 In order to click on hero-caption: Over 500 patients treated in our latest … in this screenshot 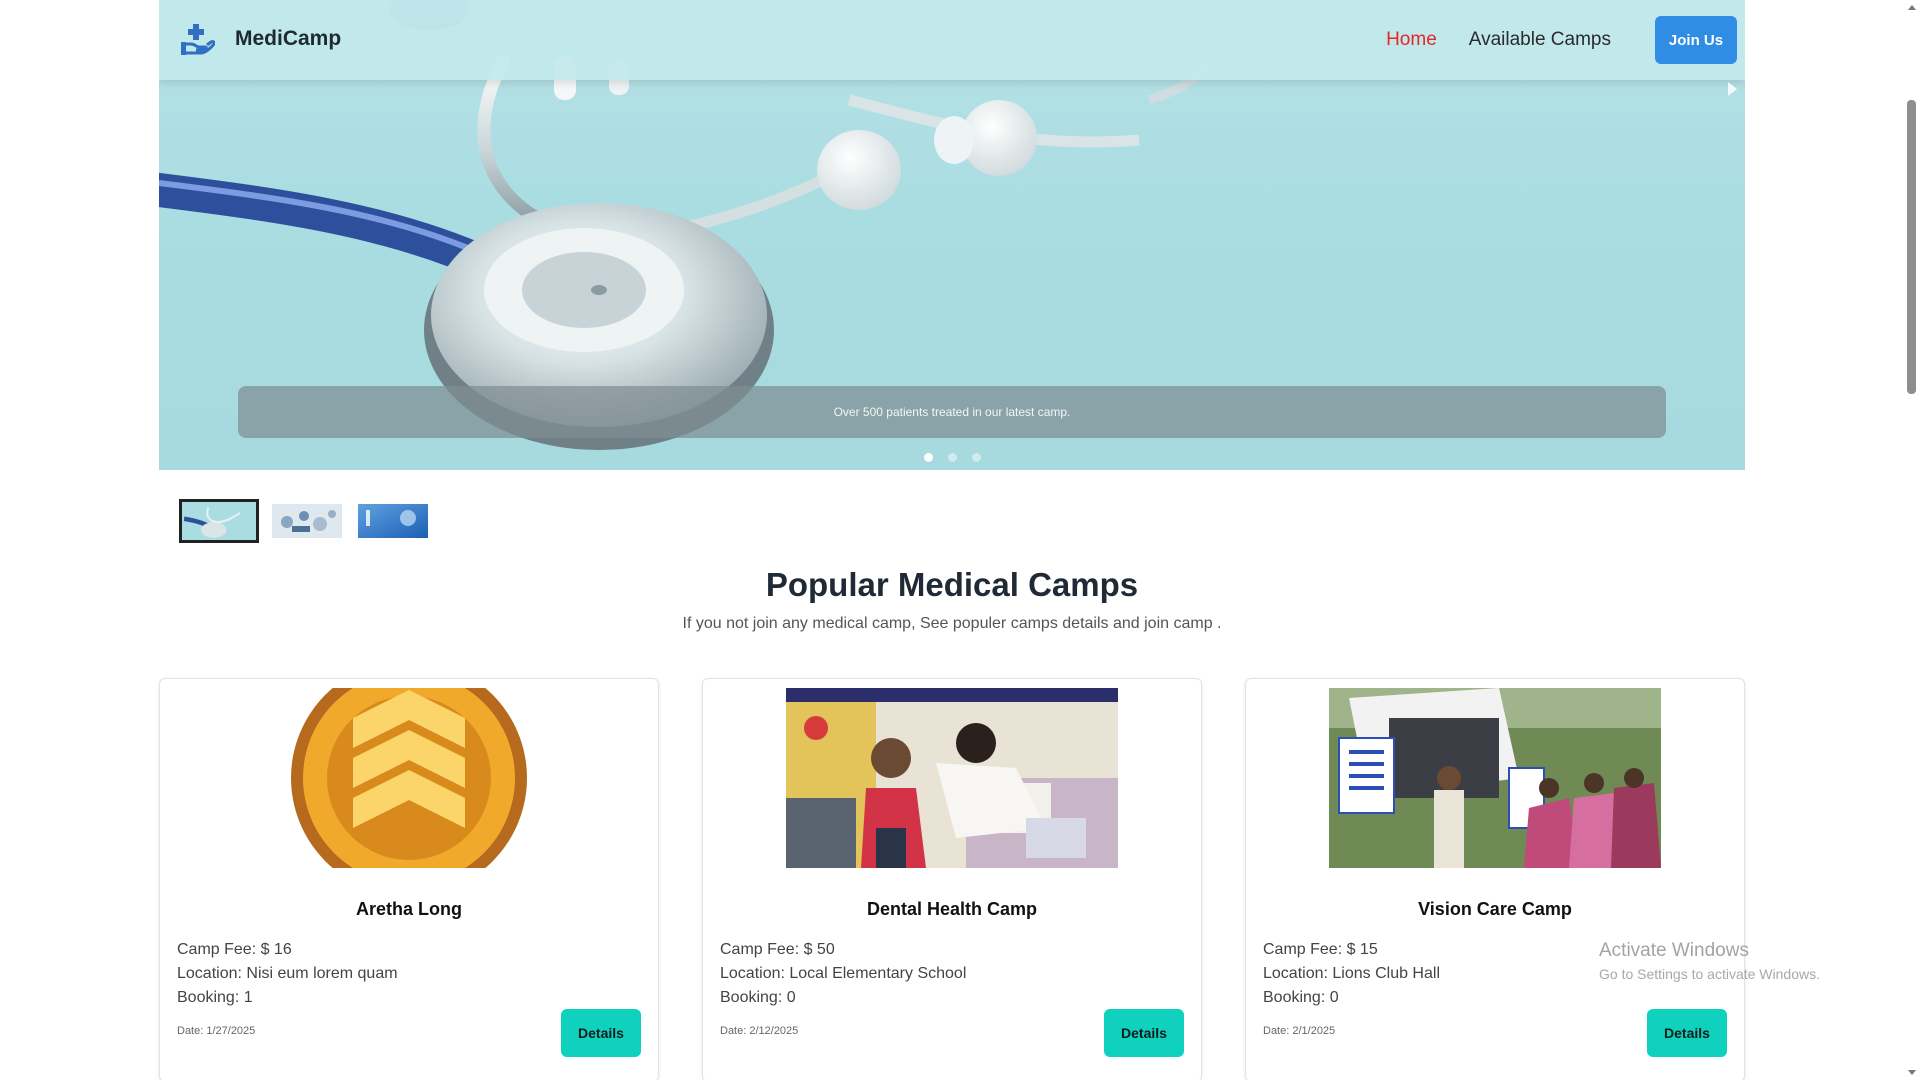, I will do `click(952, 412)`.